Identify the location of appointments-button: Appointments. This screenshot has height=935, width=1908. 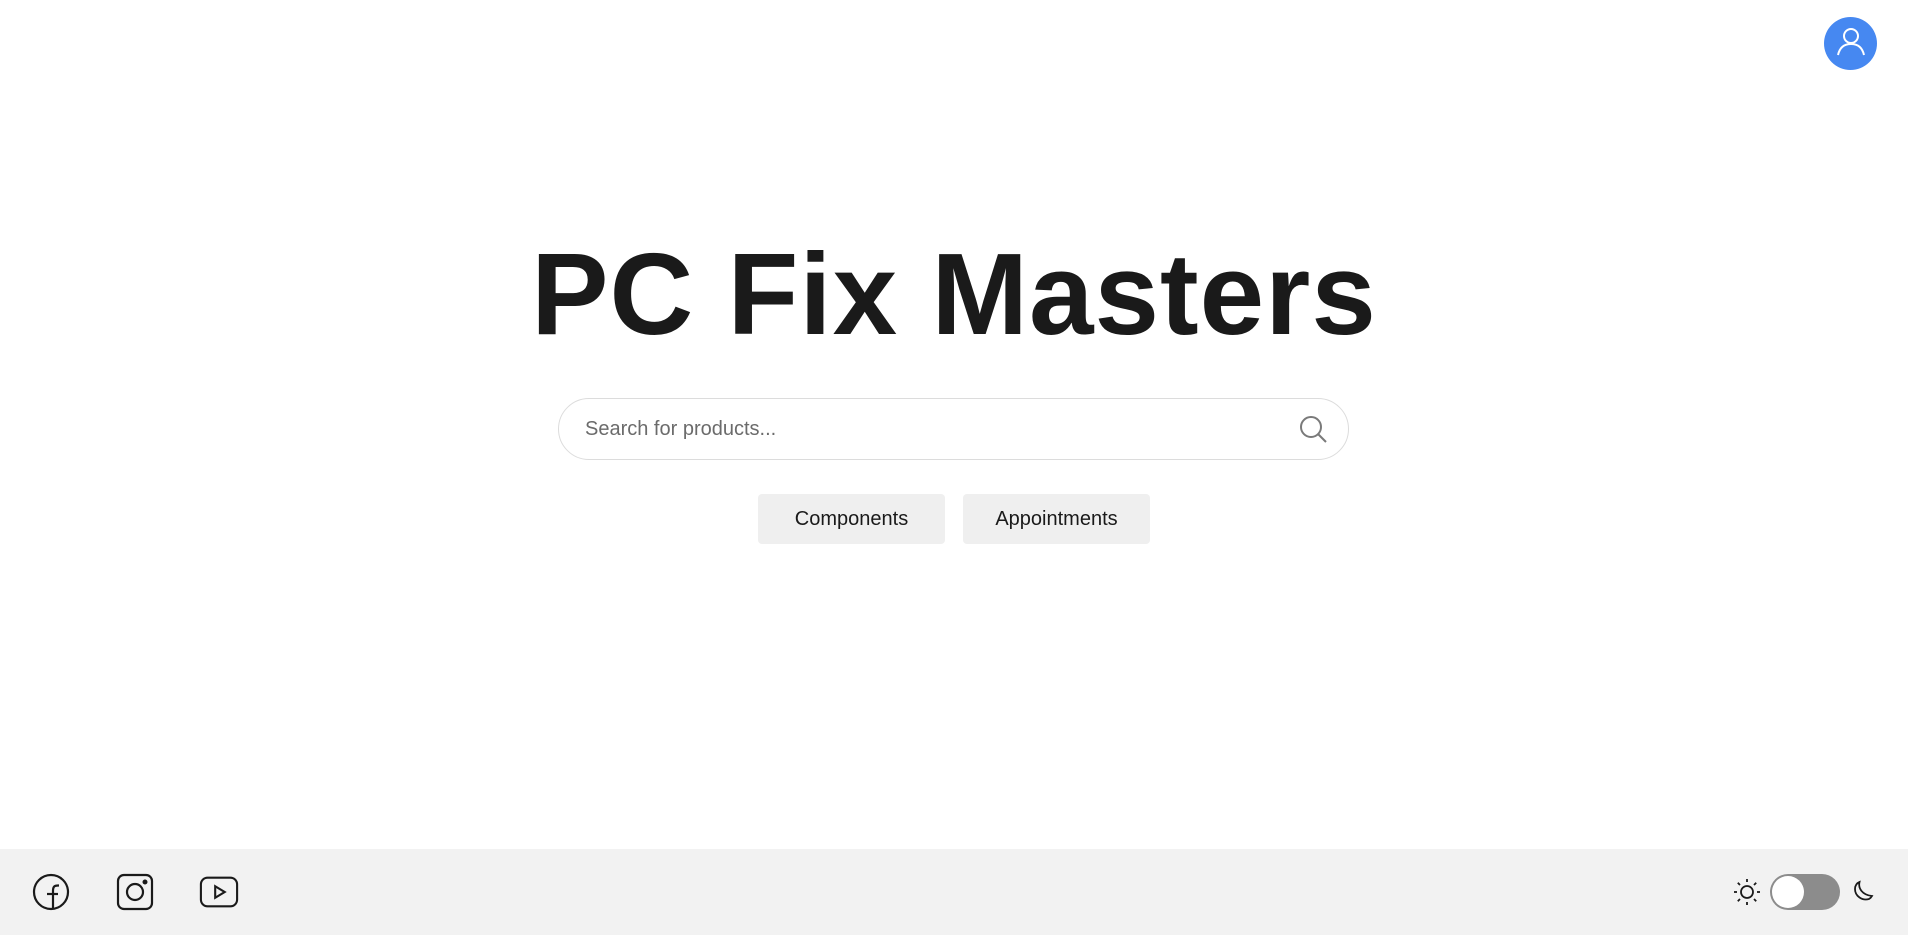
(1056, 519).